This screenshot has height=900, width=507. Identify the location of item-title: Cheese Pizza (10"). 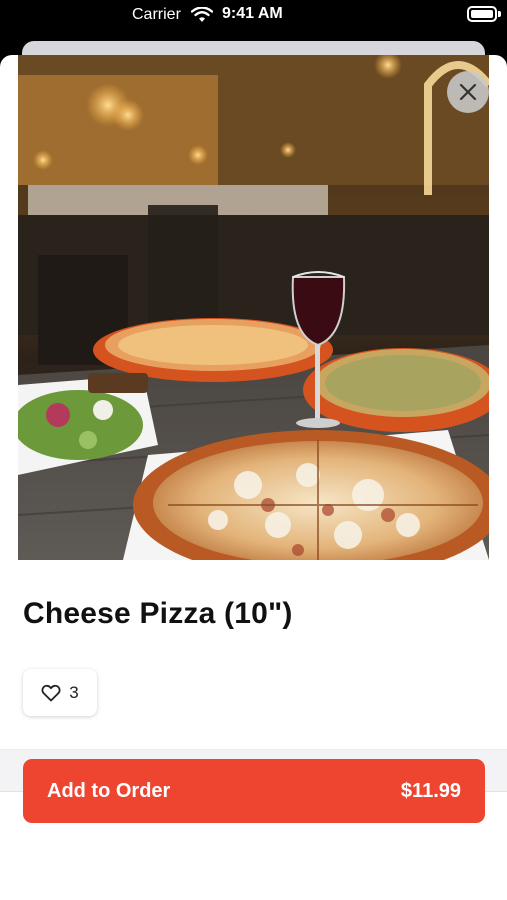
(158, 613).